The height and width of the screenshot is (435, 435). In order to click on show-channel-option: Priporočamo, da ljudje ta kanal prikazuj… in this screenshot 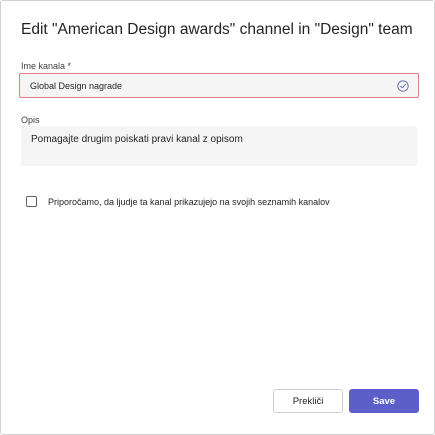, I will do `click(178, 201)`.